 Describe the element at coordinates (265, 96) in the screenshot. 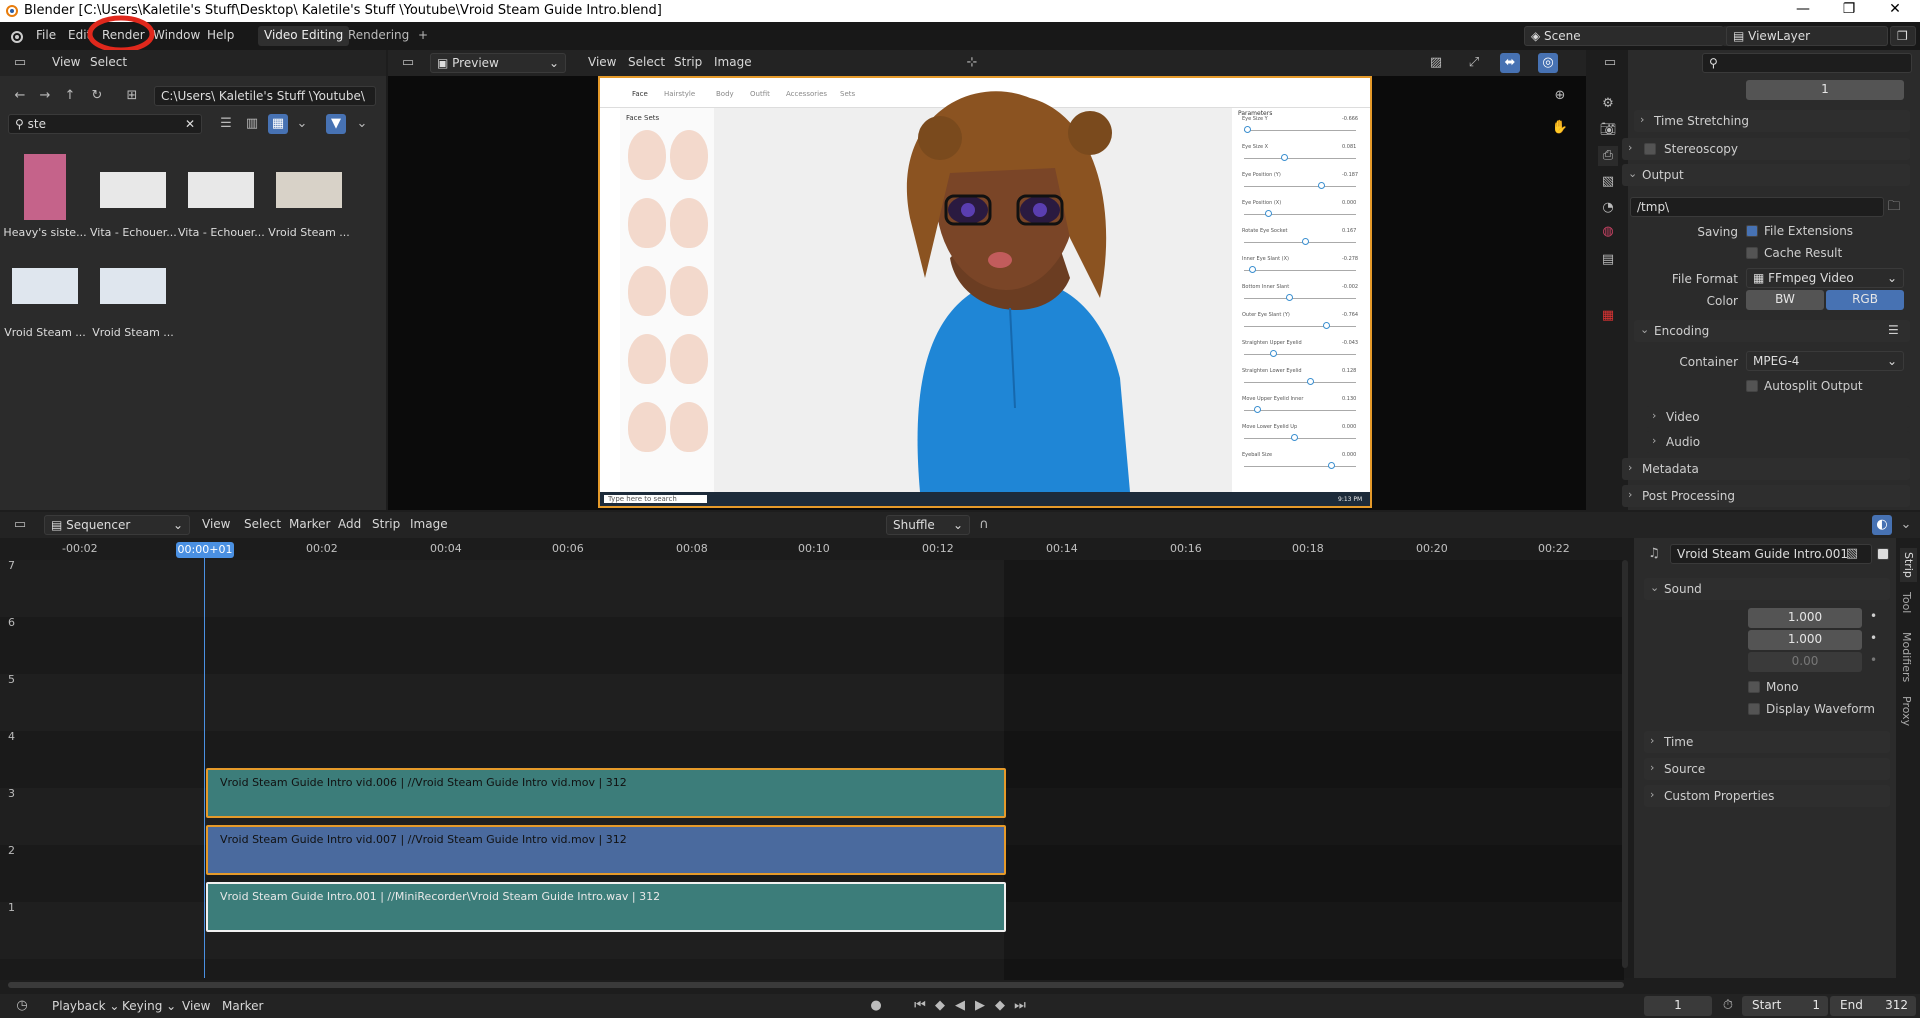

I see `directory-path-field: C:\Users\ Kaletile's Stuff \Youtube\` at that location.